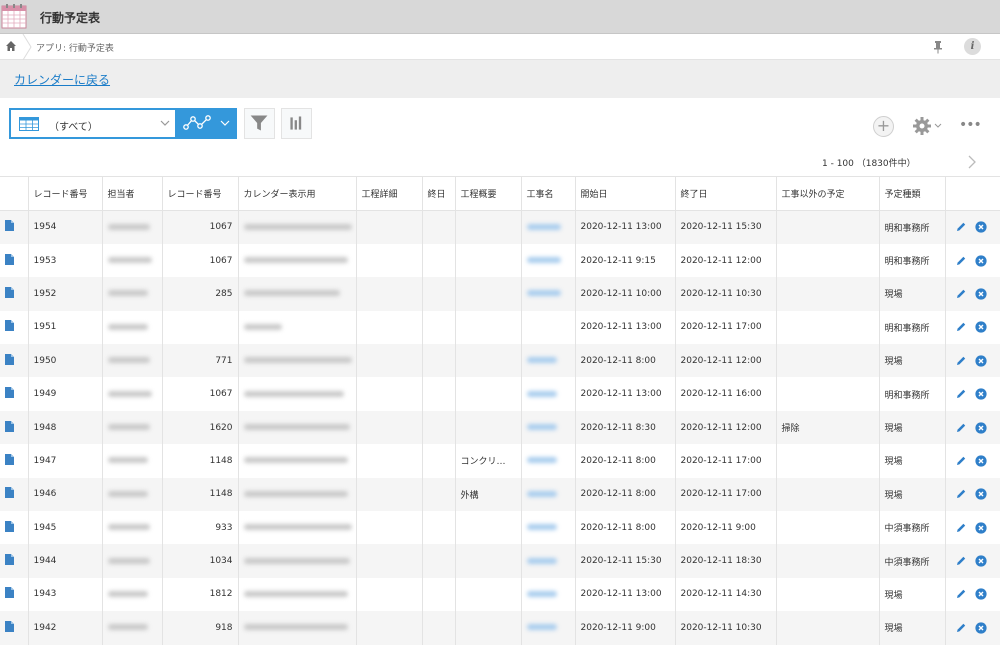  Describe the element at coordinates (970, 125) in the screenshot. I see `more-options-icon: •••` at that location.